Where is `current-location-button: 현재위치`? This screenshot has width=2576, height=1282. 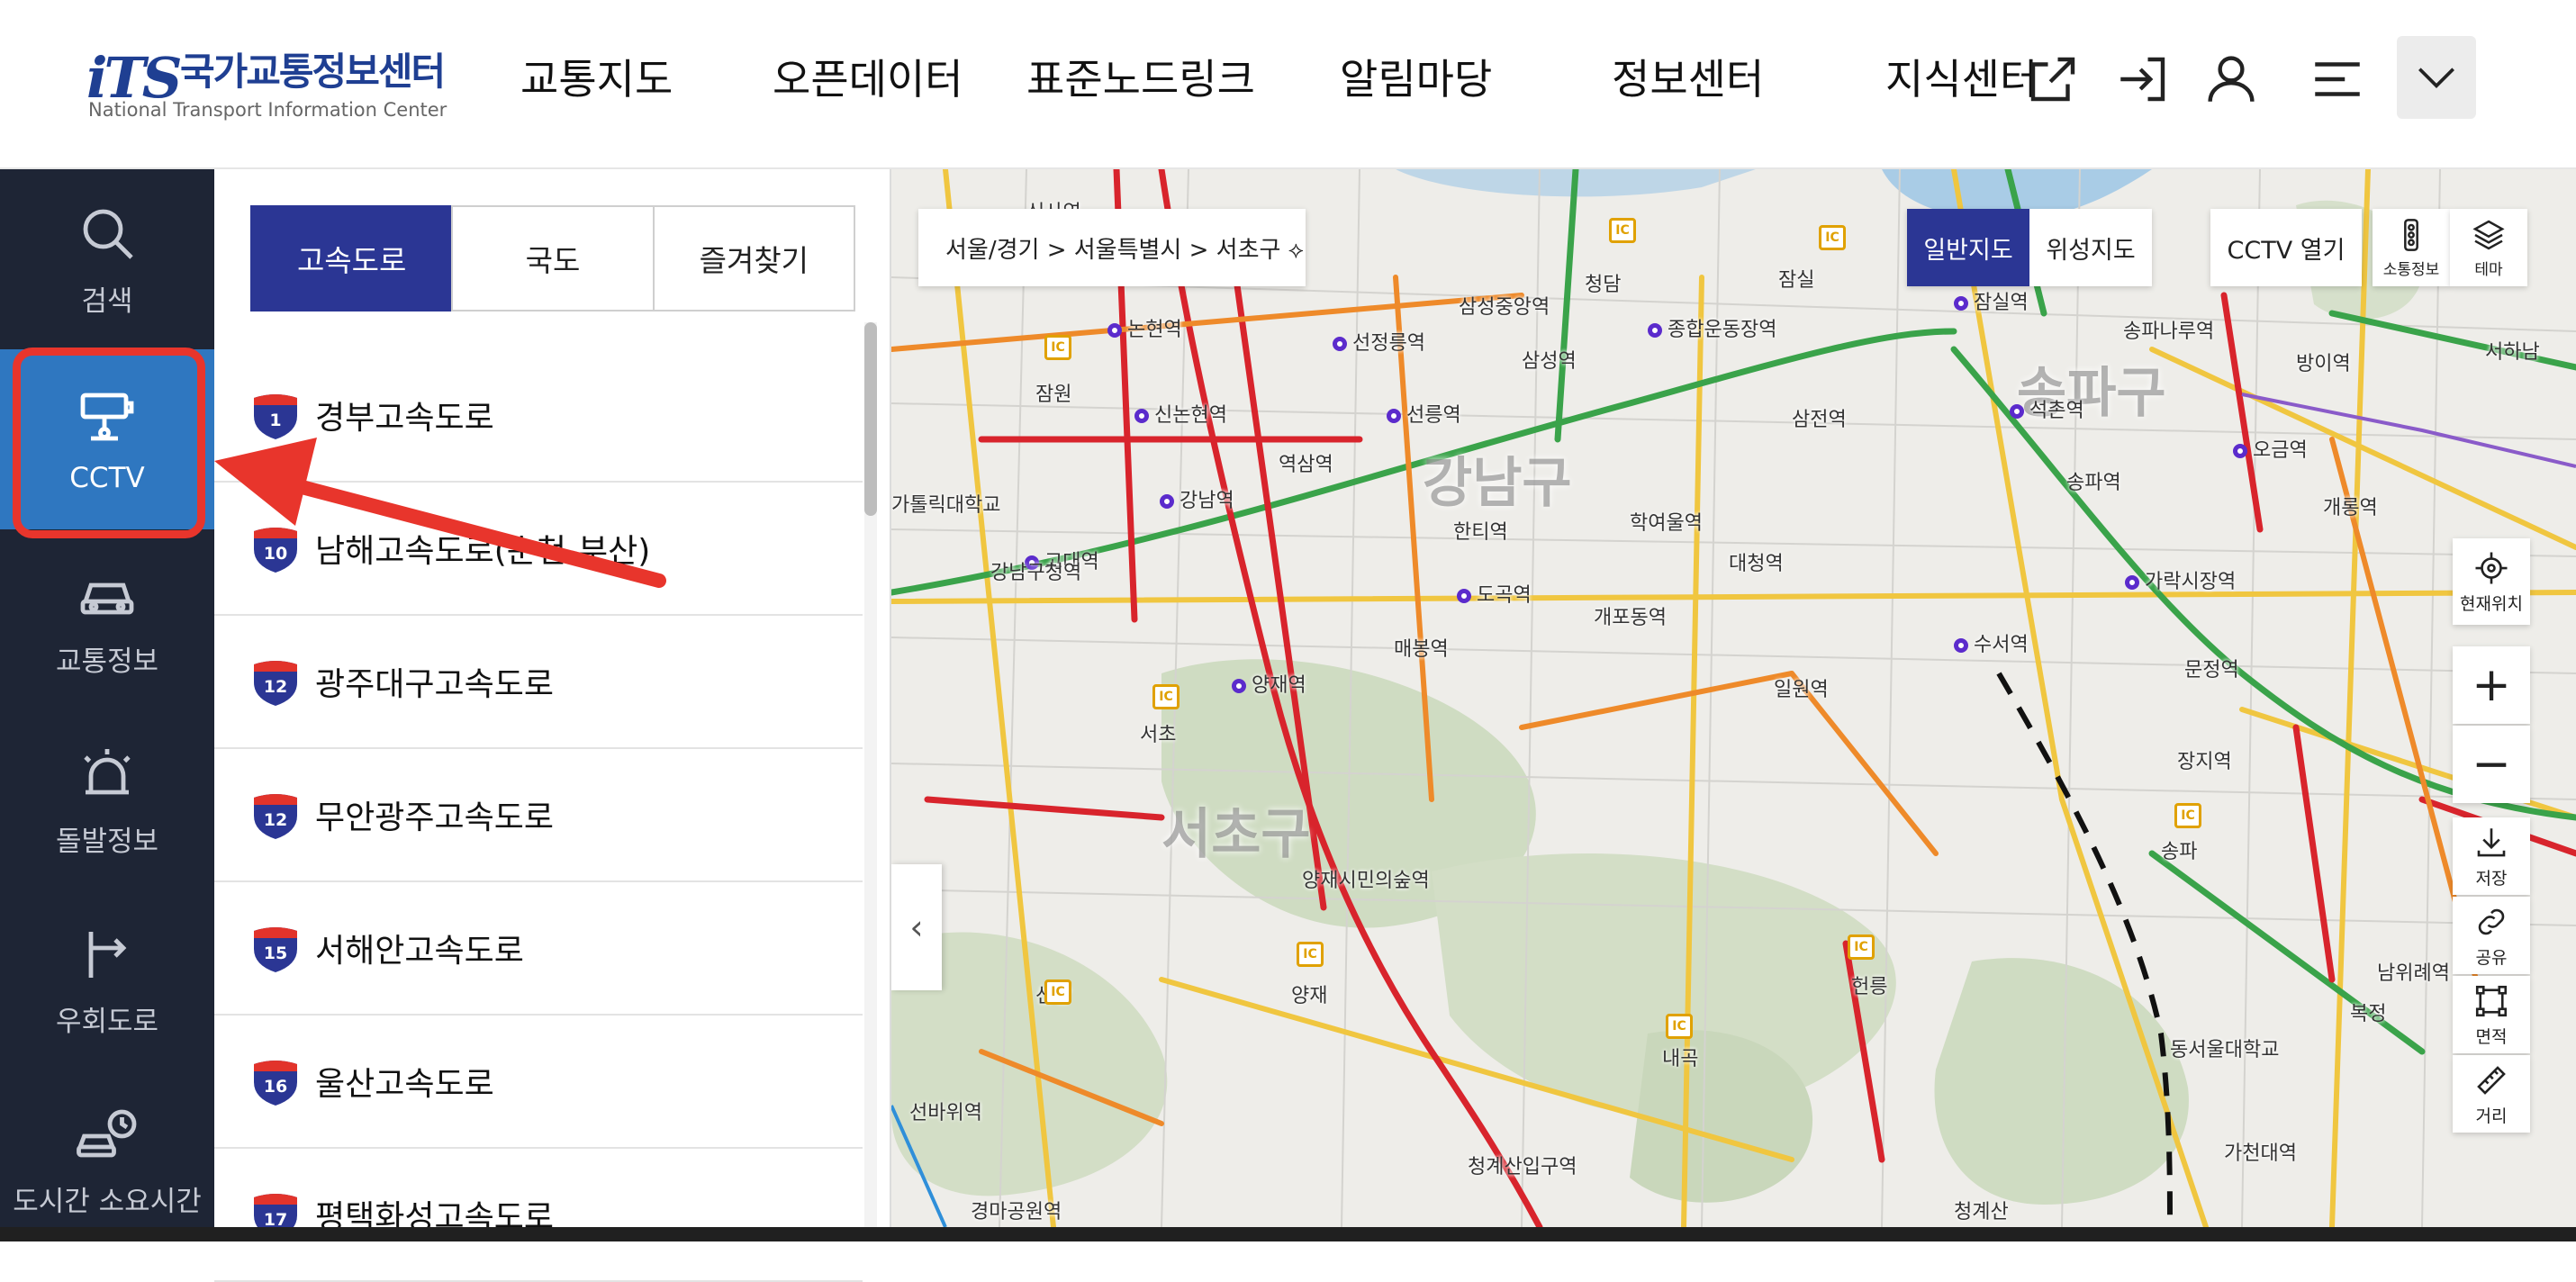 current-location-button: 현재위치 is located at coordinates (2491, 581).